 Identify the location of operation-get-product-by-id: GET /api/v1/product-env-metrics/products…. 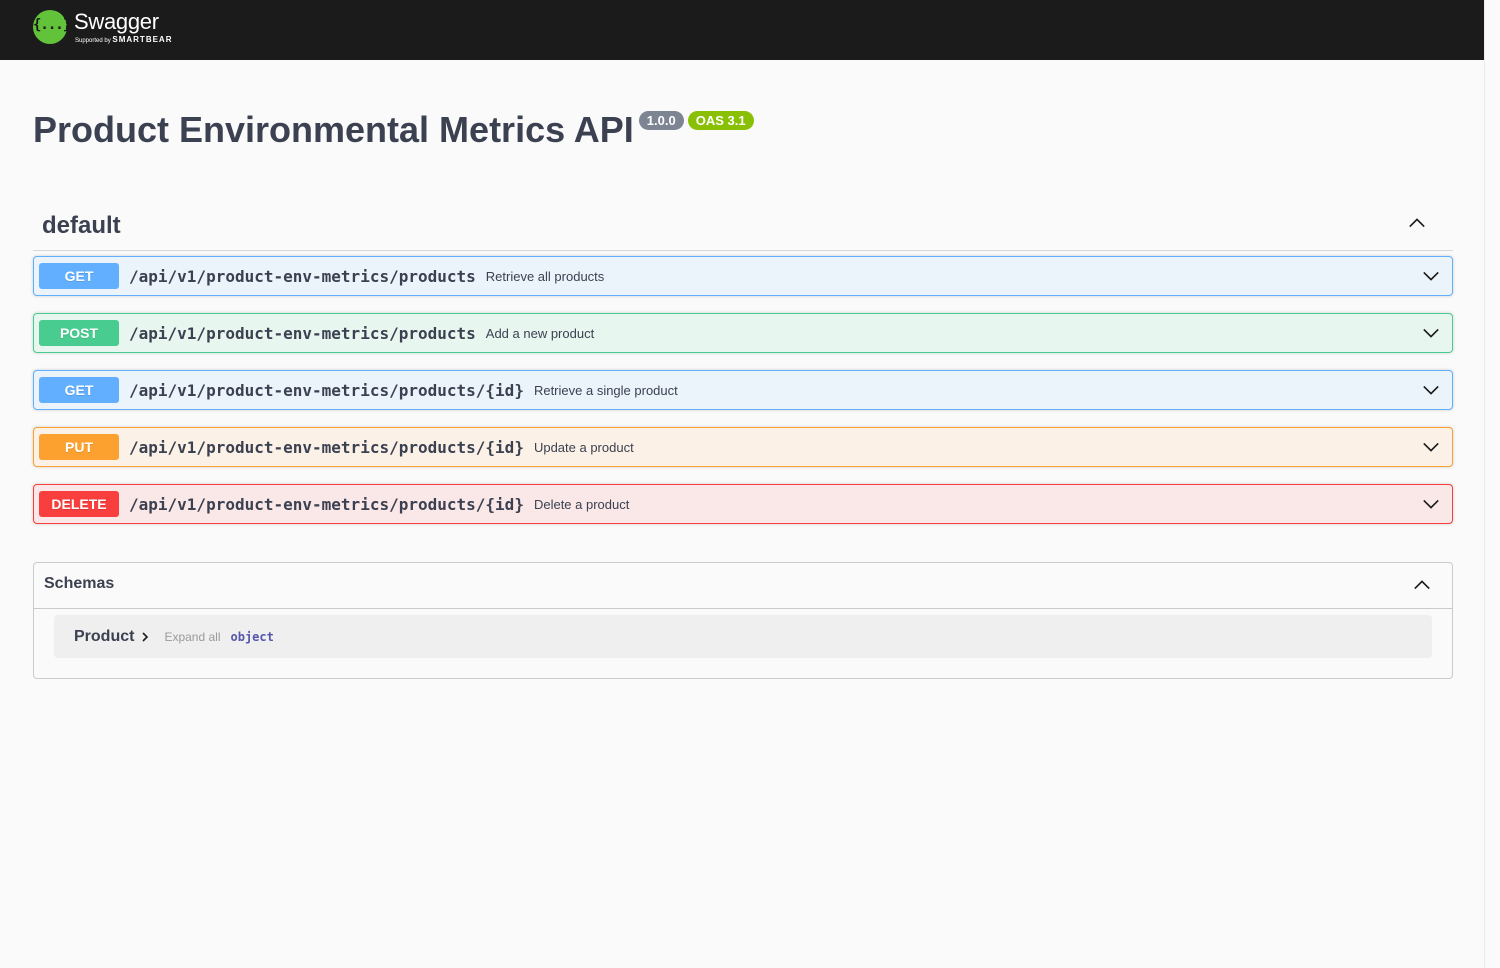
(743, 390).